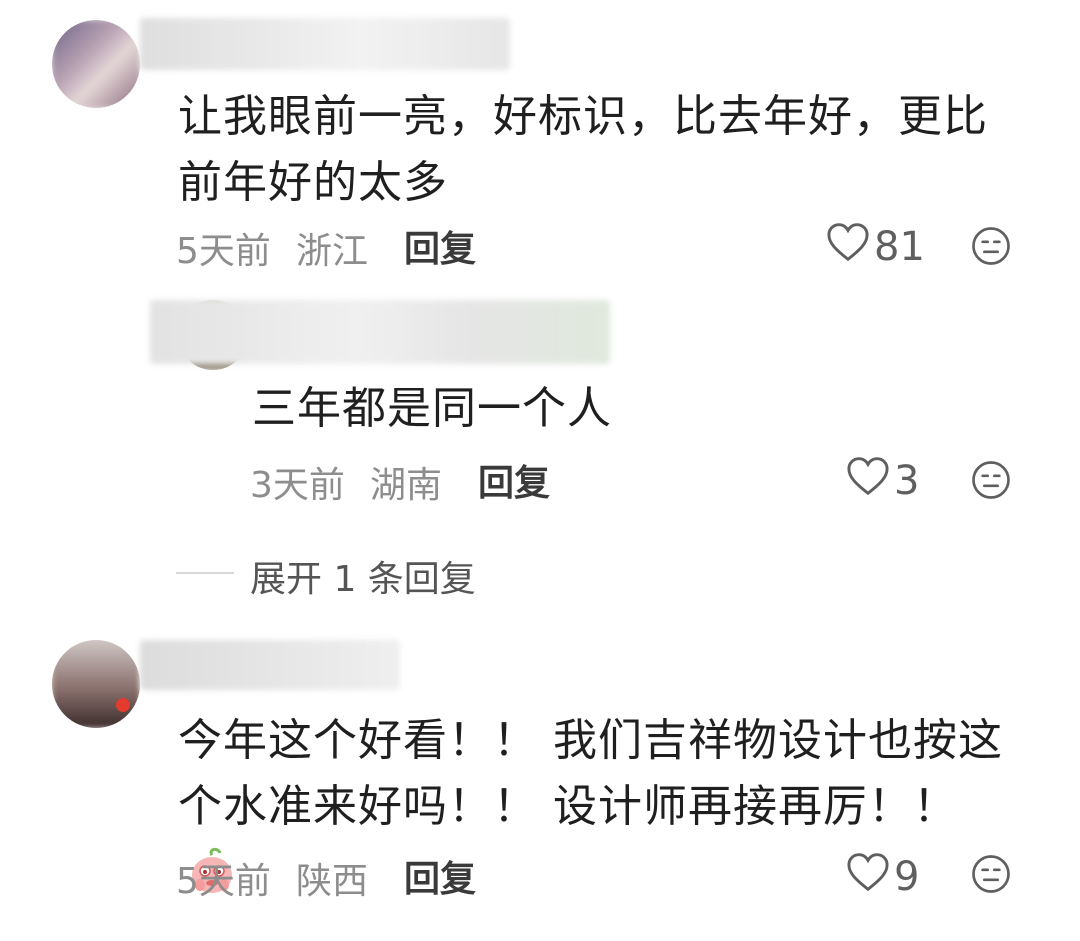 The width and height of the screenshot is (1080, 941). Describe the element at coordinates (907, 481) in the screenshot. I see `like-count: 3` at that location.